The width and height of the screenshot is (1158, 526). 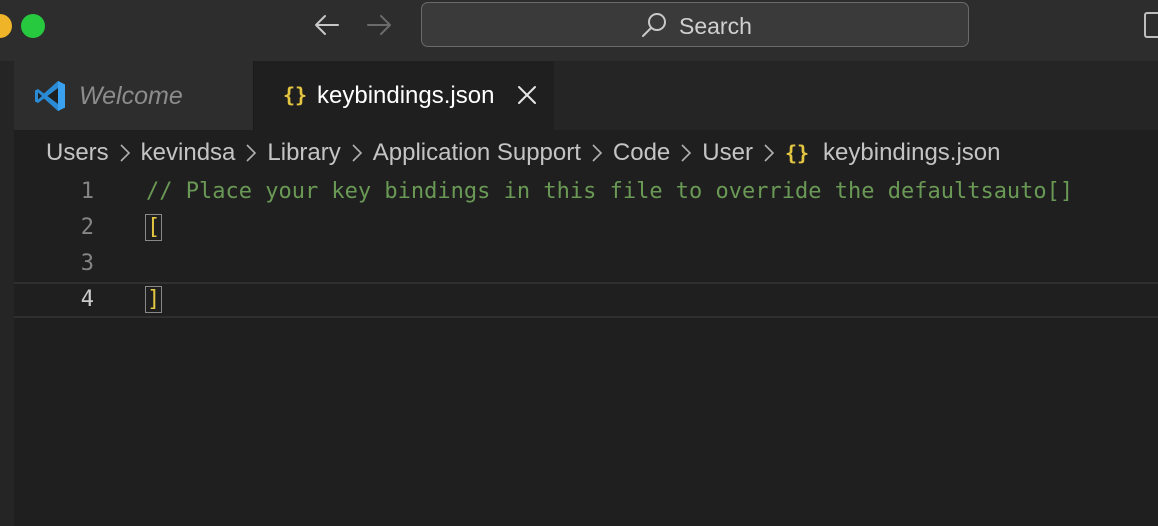 I want to click on breadcrumb-item: Library, so click(x=303, y=153).